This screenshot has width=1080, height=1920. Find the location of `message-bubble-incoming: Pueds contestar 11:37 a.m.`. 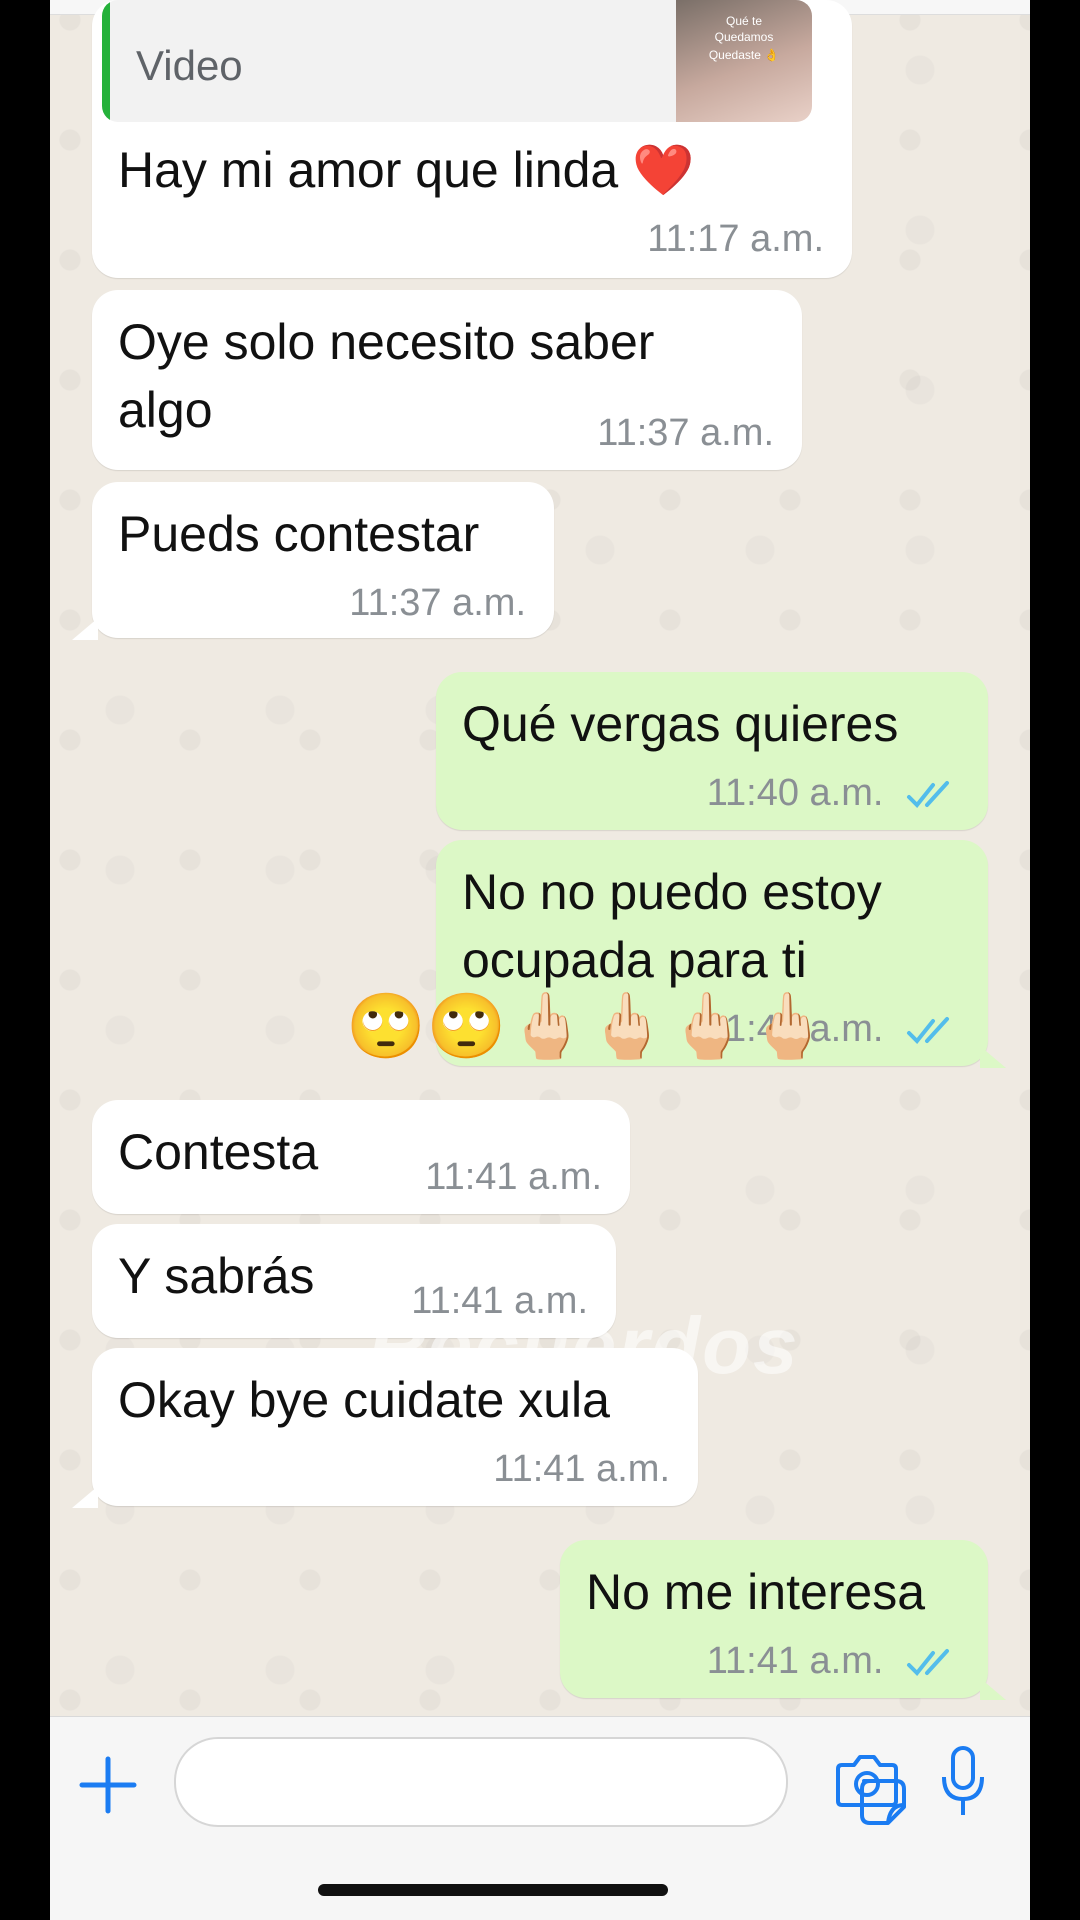

message-bubble-incoming: Pueds contestar 11:37 a.m. is located at coordinates (323, 560).